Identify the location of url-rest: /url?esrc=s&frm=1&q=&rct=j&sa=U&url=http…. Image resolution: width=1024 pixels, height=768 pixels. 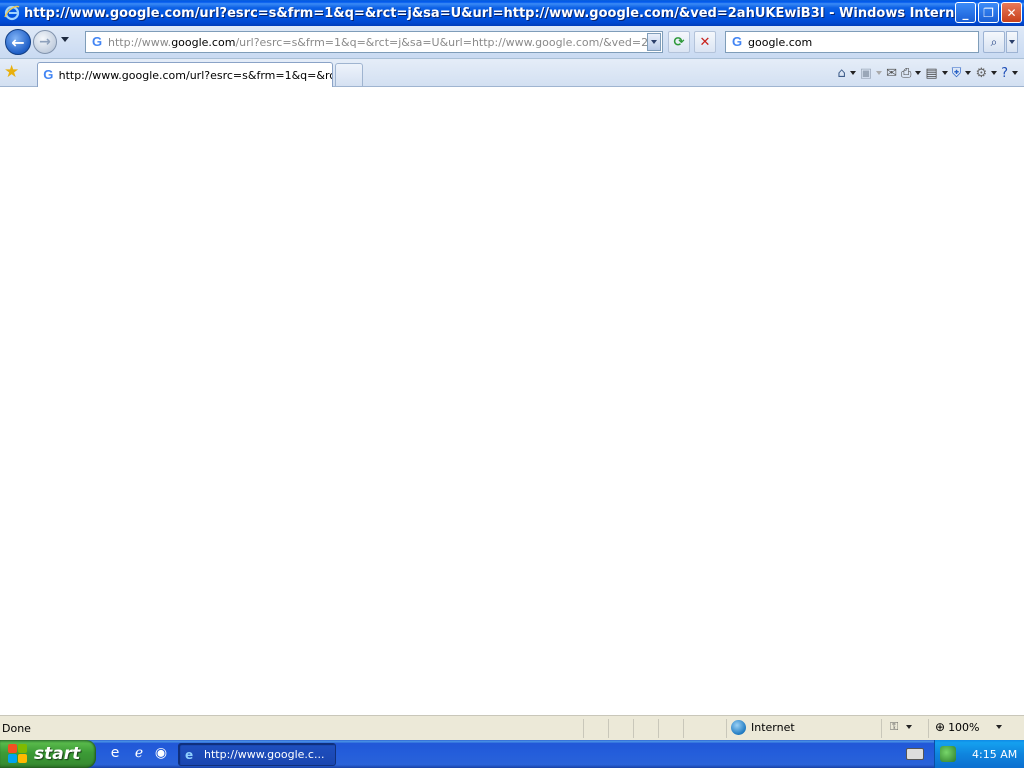
(441, 42).